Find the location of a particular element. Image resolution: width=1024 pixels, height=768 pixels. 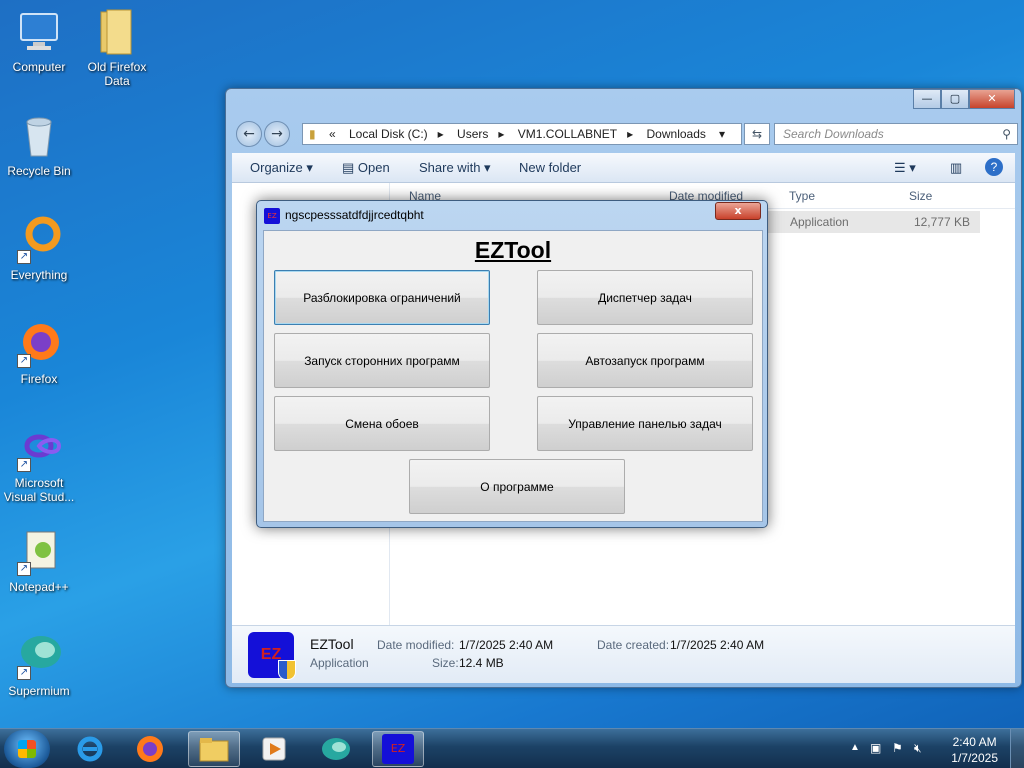

chevron-down-icon: ▾ is located at coordinates (722, 134).